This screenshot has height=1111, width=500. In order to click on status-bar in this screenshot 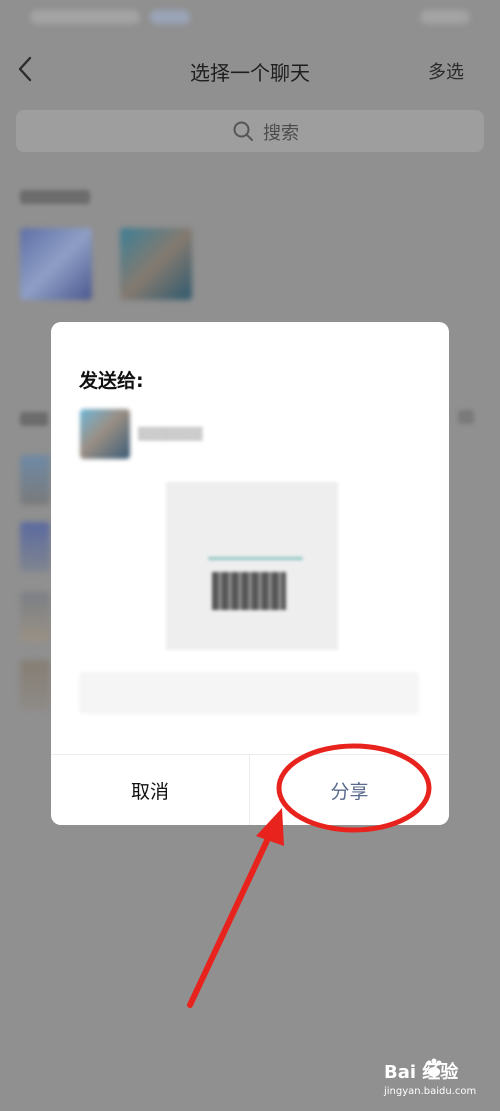, I will do `click(250, 18)`.